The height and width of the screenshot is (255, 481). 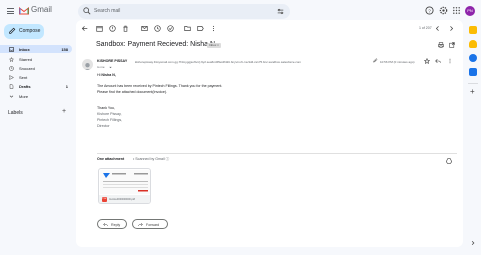 I want to click on snooze-icon, so click(x=157, y=28).